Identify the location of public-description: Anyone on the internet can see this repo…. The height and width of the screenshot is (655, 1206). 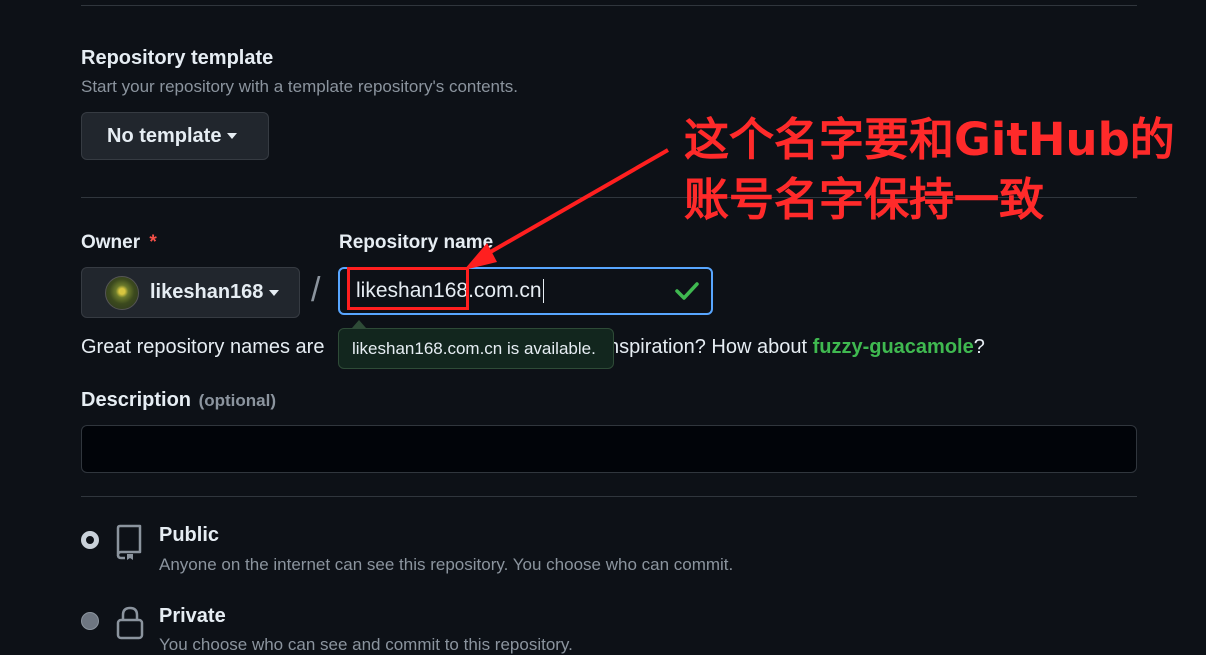
(446, 564).